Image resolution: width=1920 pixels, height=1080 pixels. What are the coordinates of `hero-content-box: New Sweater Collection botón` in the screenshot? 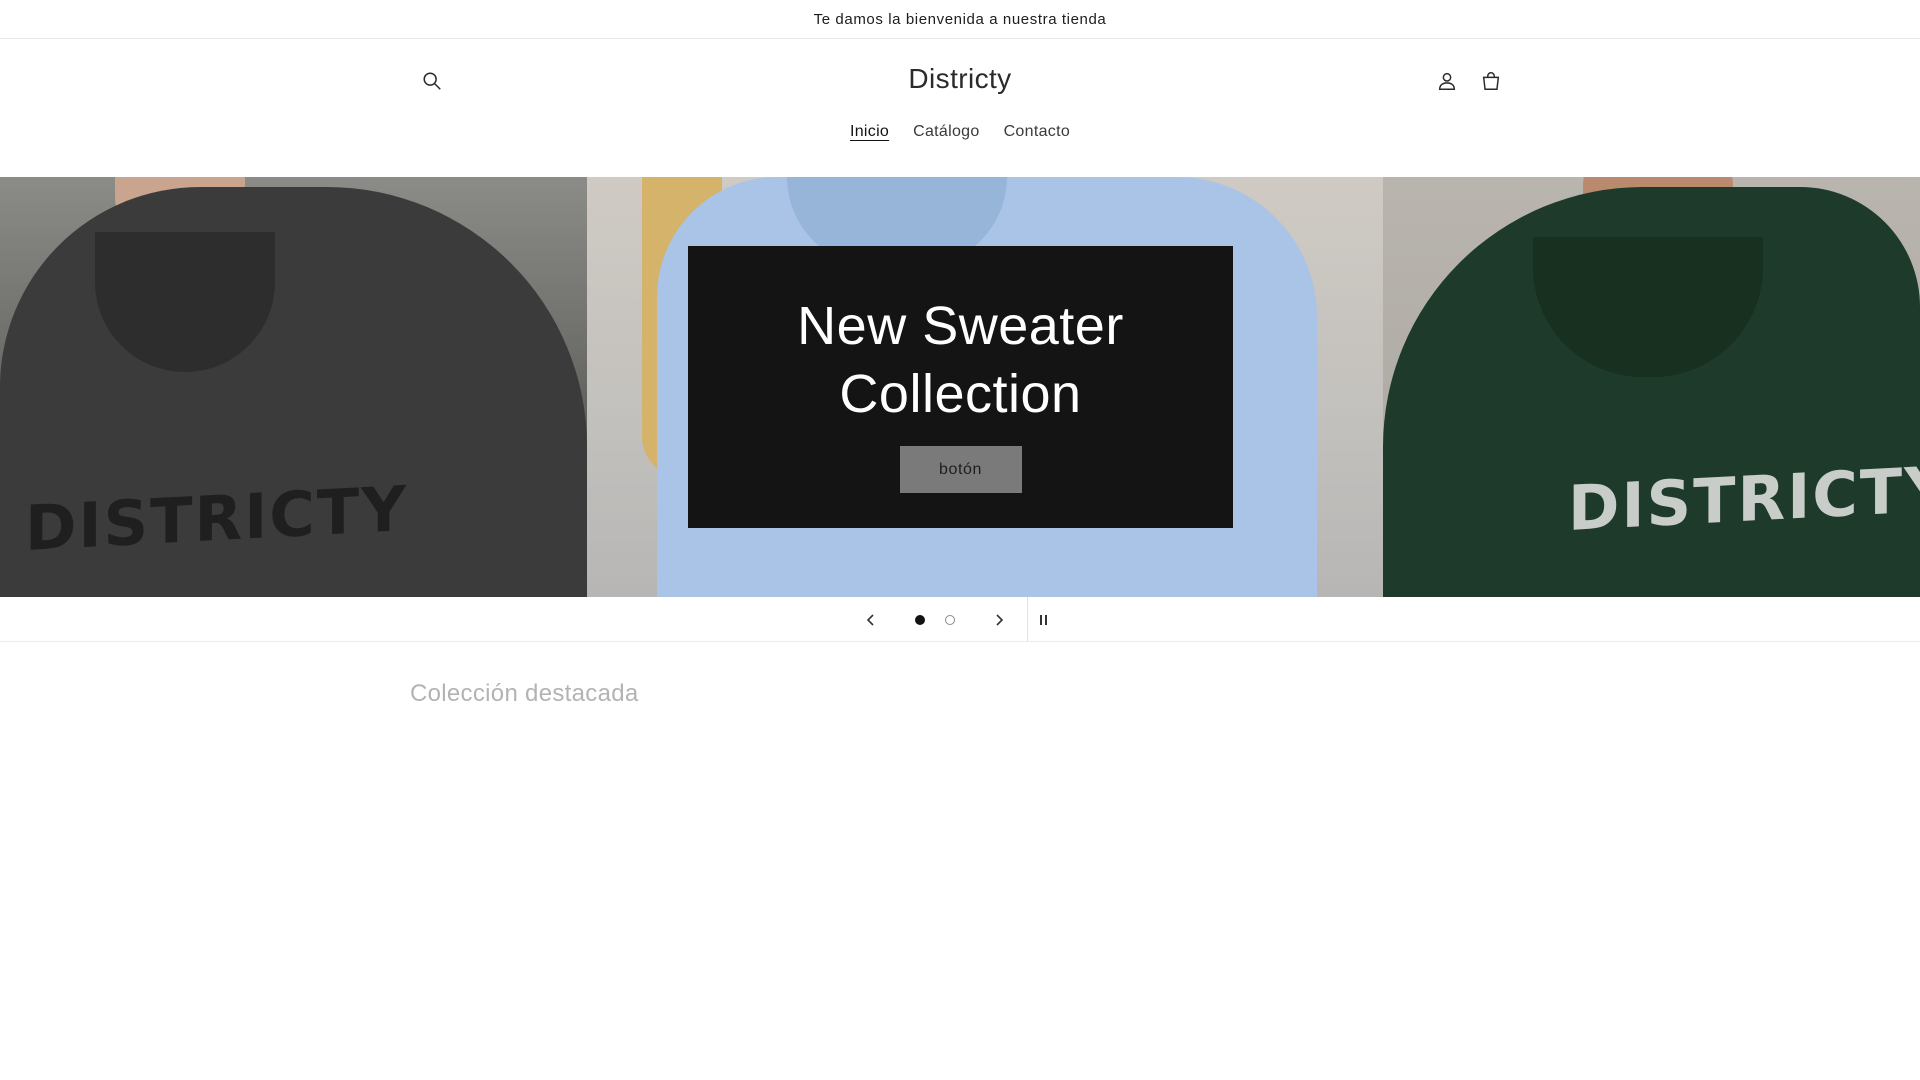 It's located at (960, 387).